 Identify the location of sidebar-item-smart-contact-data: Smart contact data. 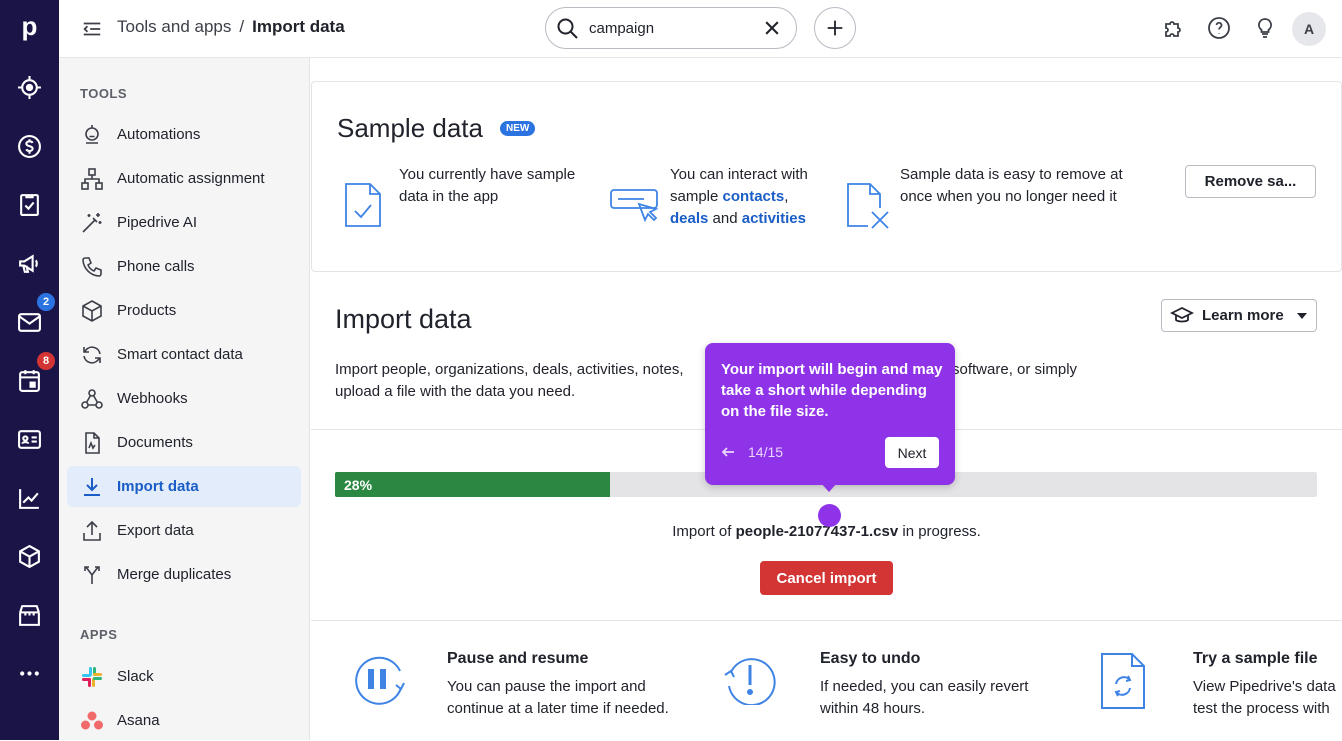
(184, 354).